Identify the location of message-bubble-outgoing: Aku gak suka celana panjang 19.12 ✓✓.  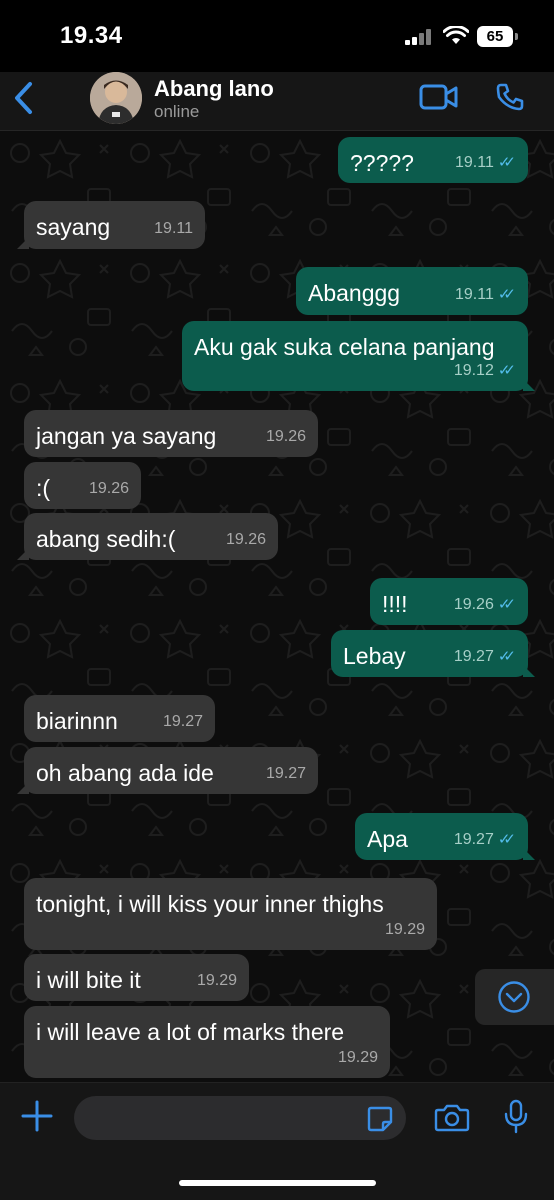
(358, 356).